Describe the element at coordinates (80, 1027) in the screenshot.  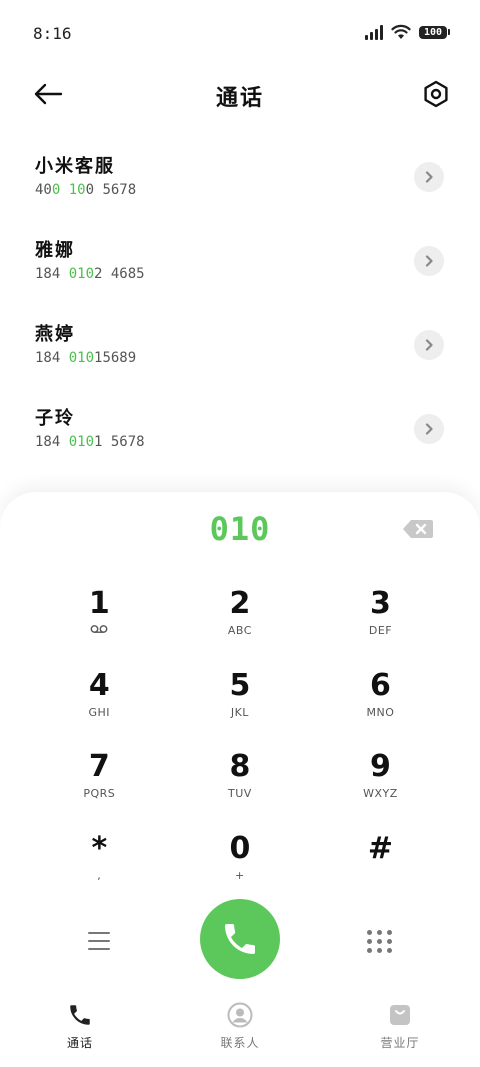
I see `tab-calls: 通话` at that location.